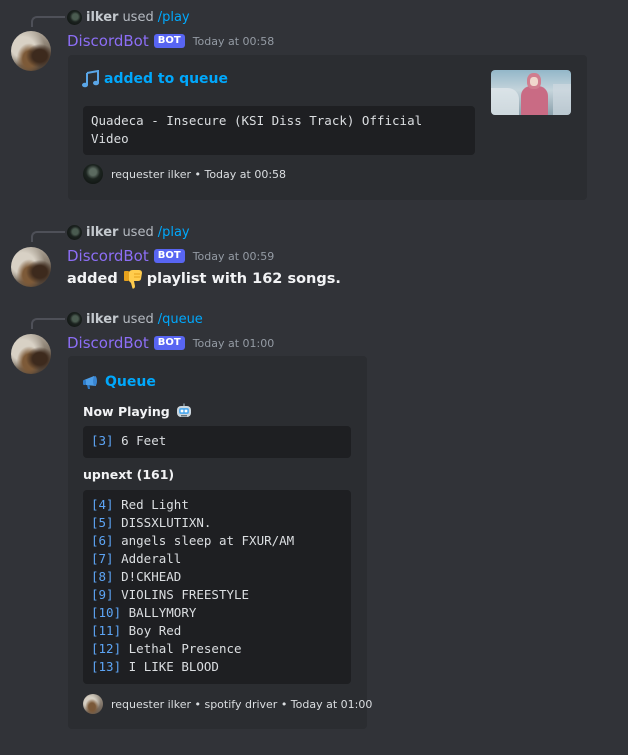  I want to click on queue-item-title: D!CKHEAD, so click(151, 576).